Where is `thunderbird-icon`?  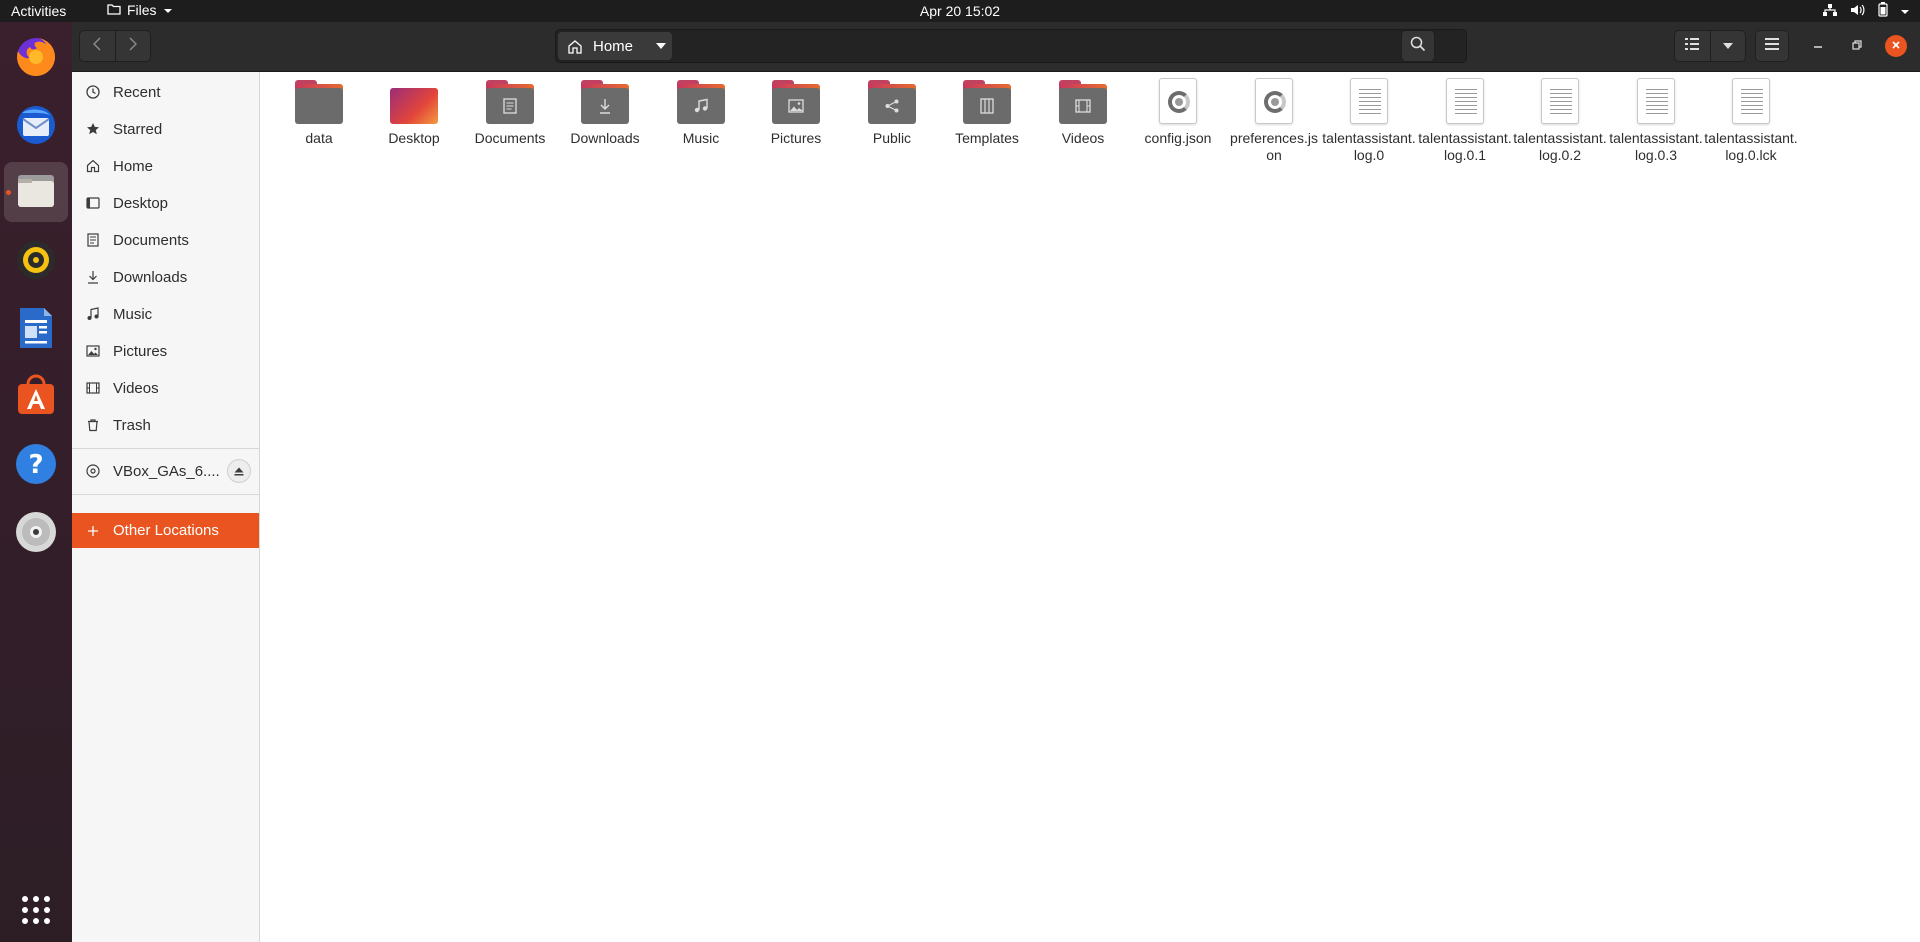
thunderbird-icon is located at coordinates (36, 127).